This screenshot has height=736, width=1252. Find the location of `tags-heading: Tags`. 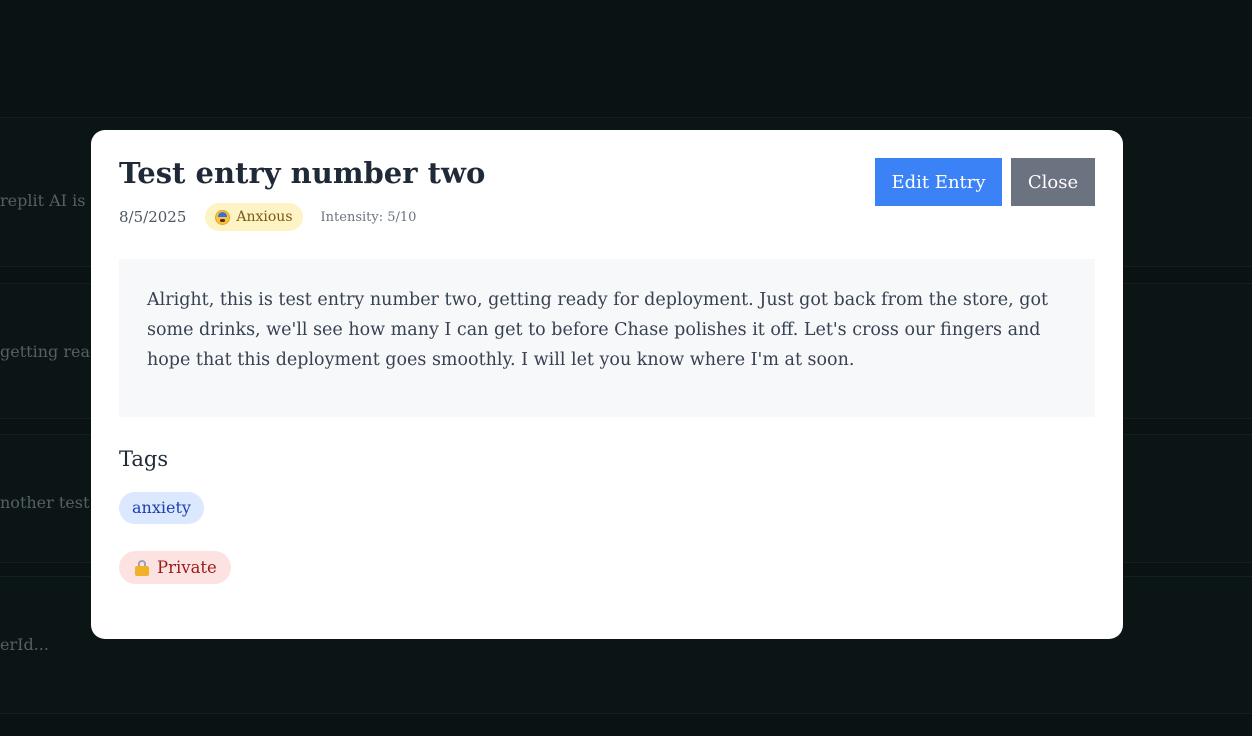

tags-heading: Tags is located at coordinates (144, 459).